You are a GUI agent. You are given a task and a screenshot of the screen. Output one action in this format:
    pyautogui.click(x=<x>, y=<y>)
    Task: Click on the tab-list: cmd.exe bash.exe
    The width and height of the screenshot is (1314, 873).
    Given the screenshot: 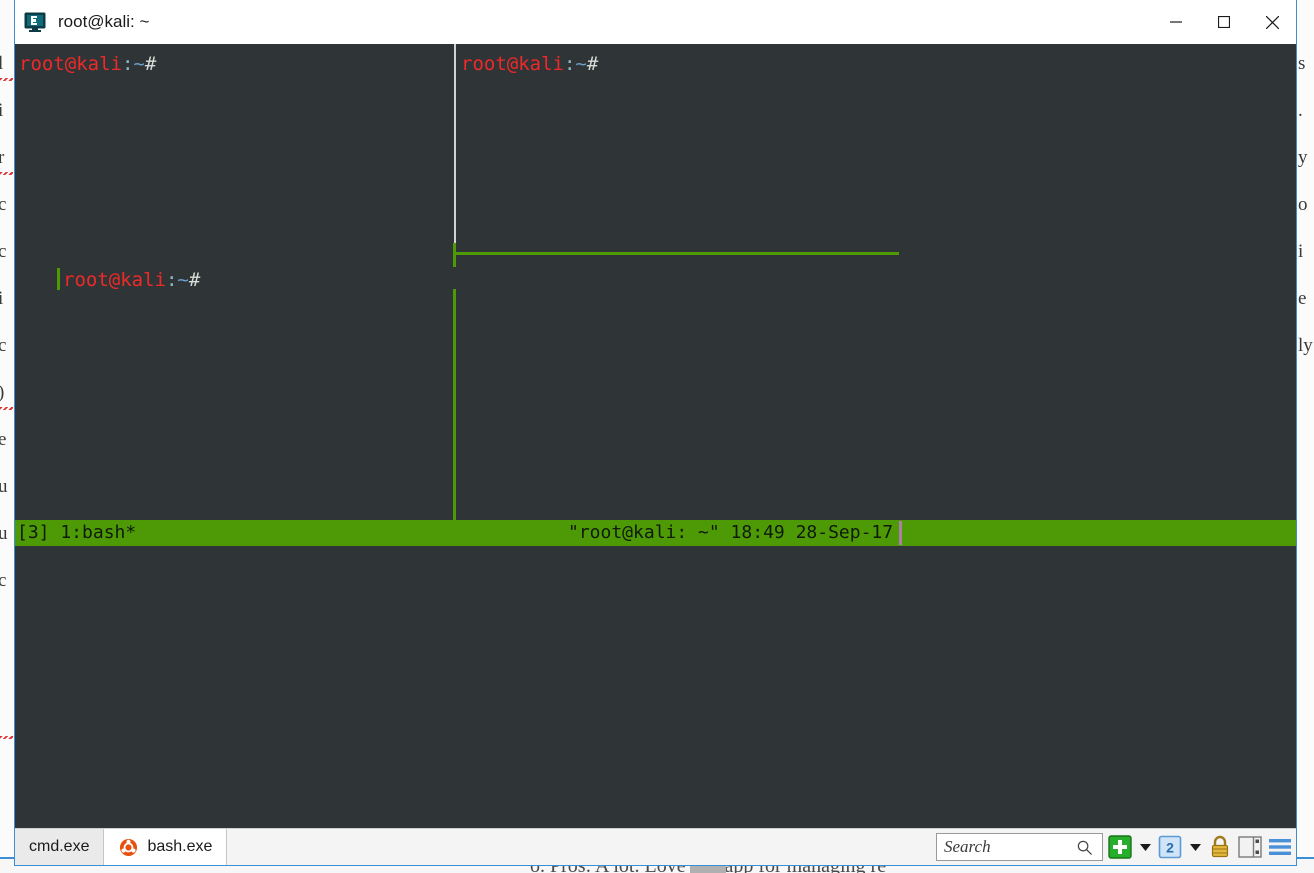 What is the action you would take?
    pyautogui.click(x=121, y=847)
    